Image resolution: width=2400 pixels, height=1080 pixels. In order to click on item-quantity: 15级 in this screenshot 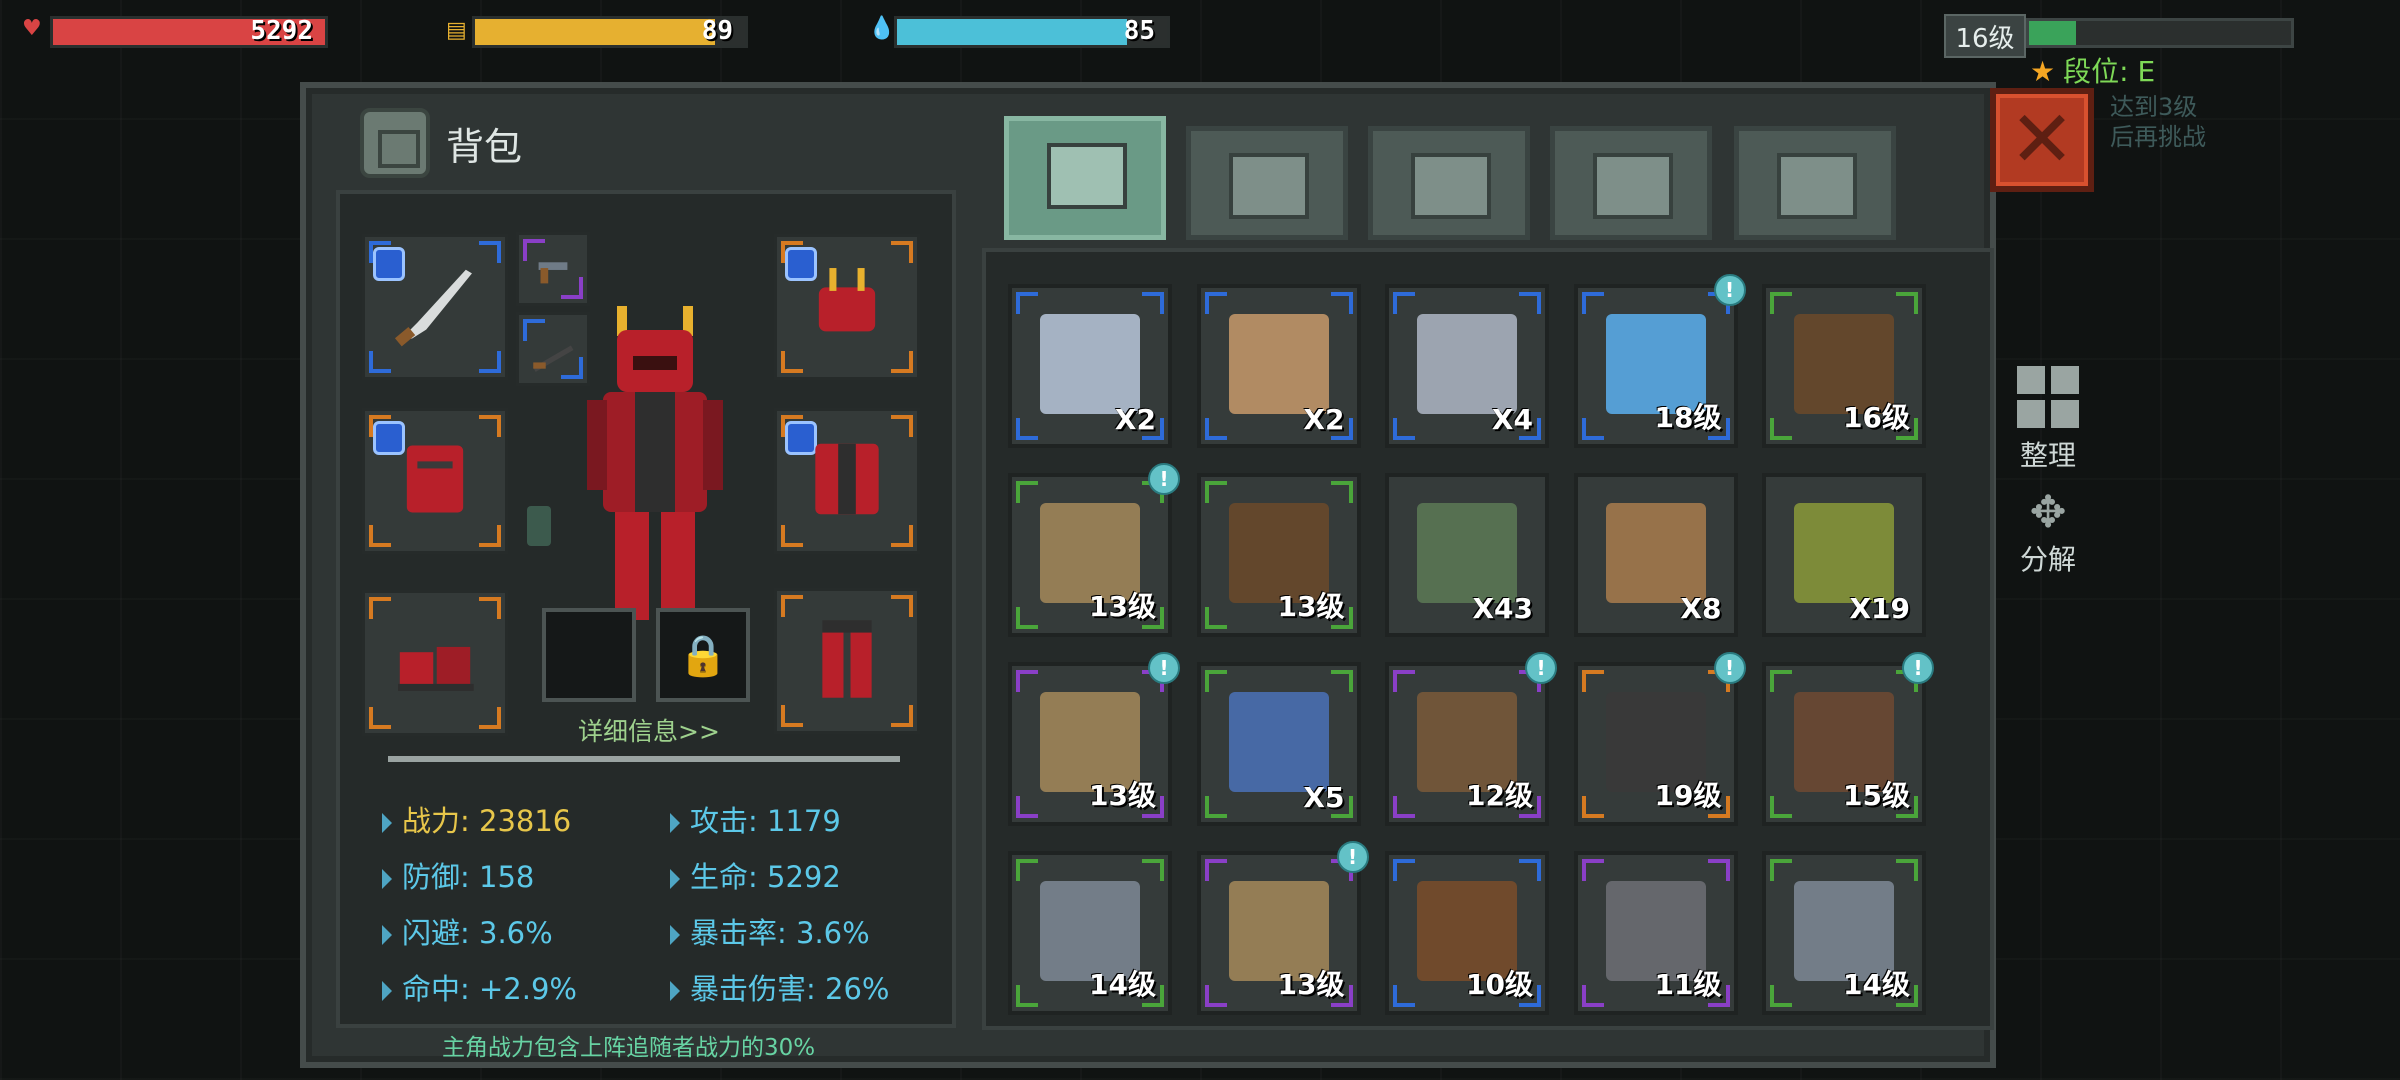, I will do `click(1876, 795)`.